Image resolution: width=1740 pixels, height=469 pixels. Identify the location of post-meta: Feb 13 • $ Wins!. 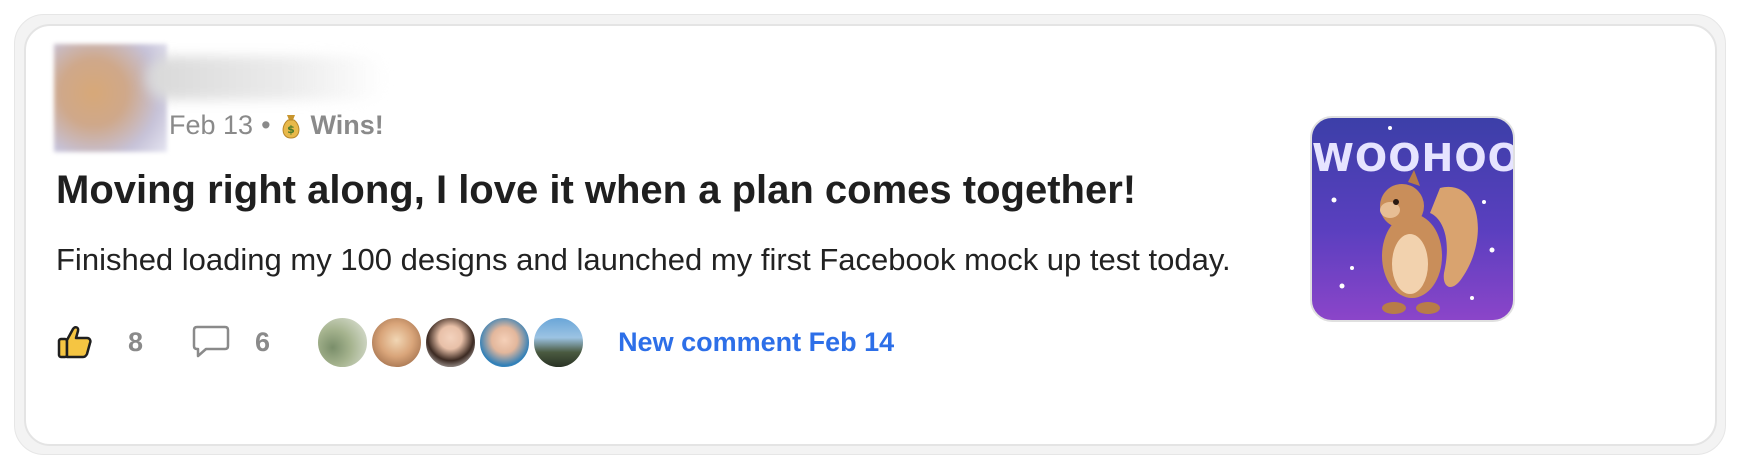
(276, 125).